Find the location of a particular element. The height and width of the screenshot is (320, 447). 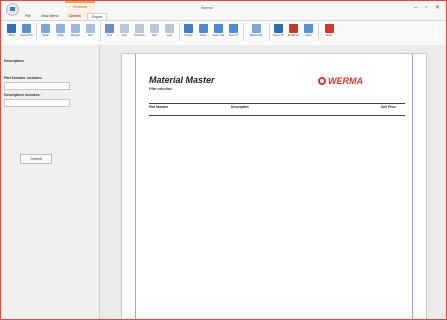

zoom-in-button: Zoom In is located at coordinates (233, 30).